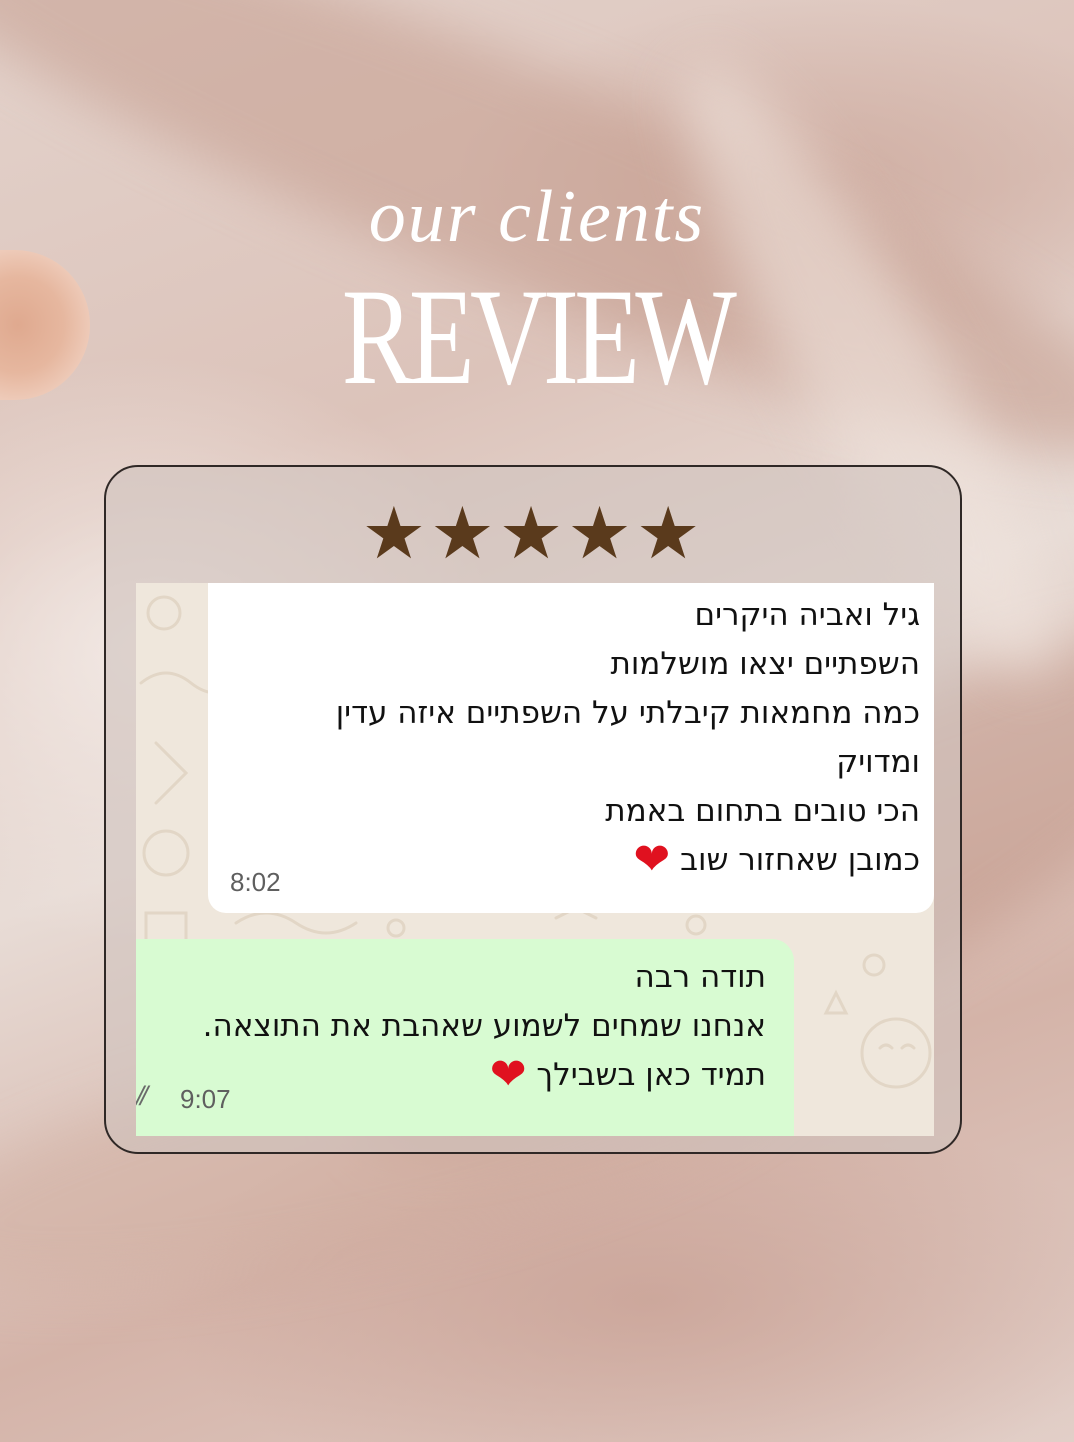 The image size is (1074, 1442). I want to click on message-line: כמה מחמאות קיבלתי על השפתיים איזה עדין, so click(627, 713).